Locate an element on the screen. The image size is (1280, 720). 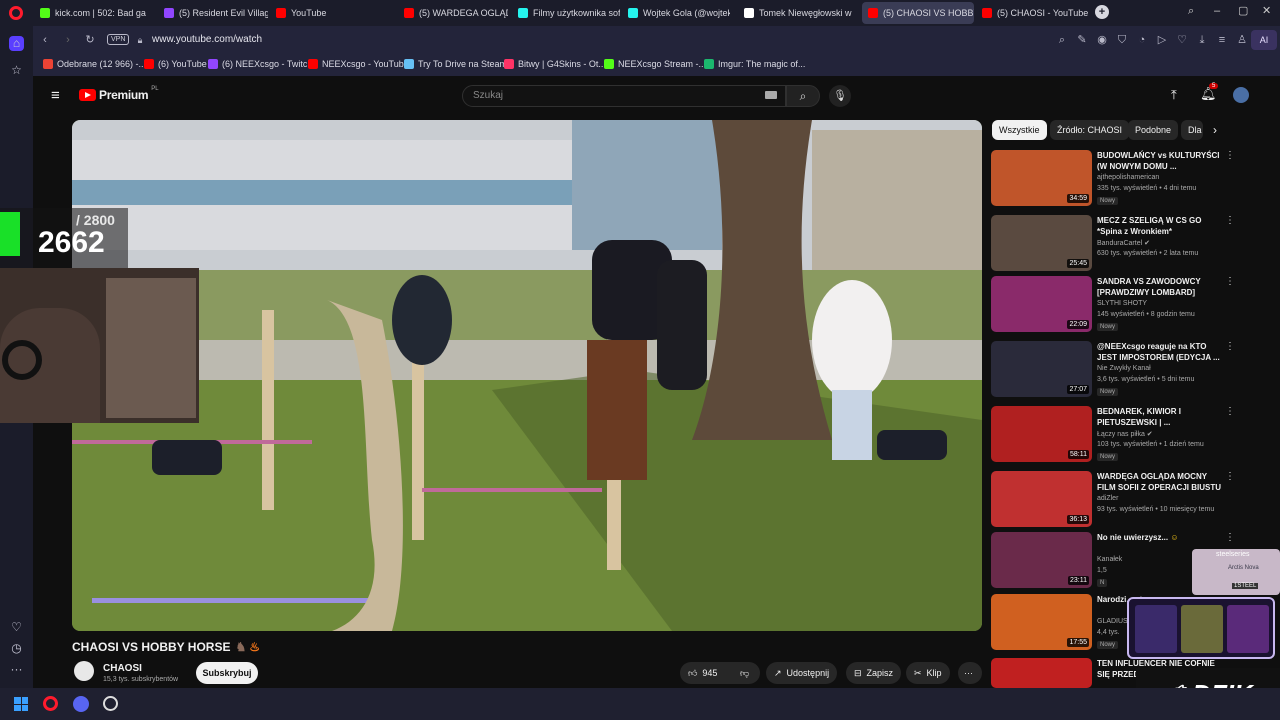
sponsor-code: 1STEEL is located at coordinates (1245, 586).